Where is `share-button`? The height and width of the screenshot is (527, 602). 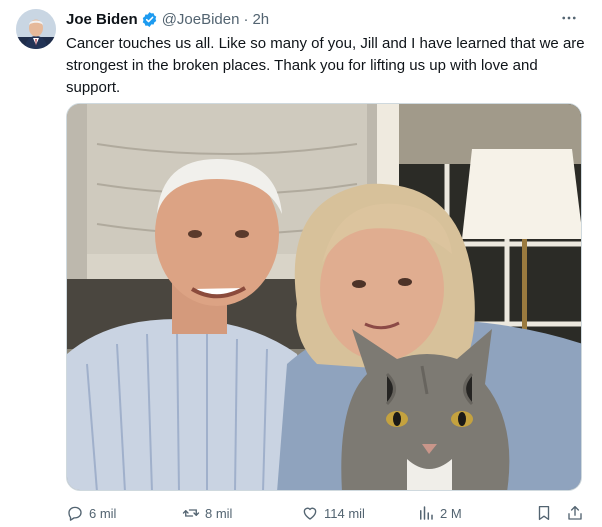
share-button is located at coordinates (575, 513).